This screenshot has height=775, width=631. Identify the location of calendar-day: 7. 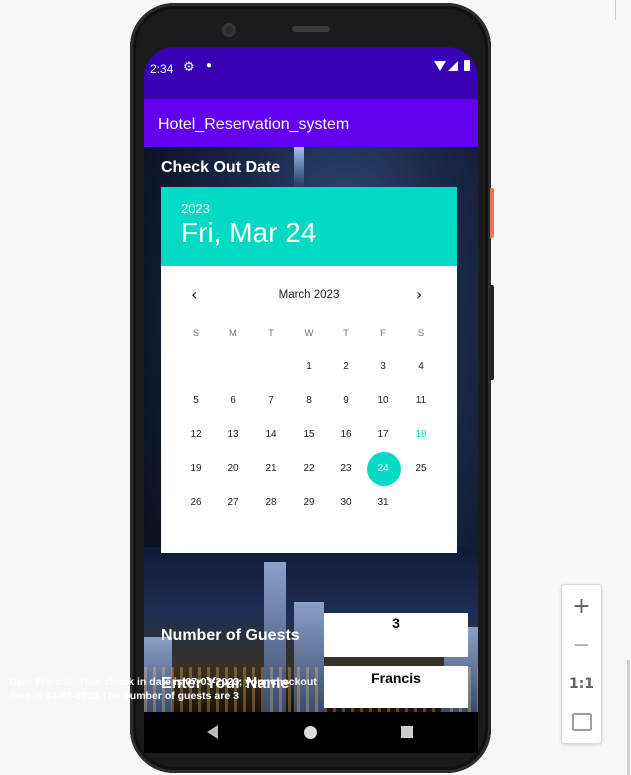
(271, 401).